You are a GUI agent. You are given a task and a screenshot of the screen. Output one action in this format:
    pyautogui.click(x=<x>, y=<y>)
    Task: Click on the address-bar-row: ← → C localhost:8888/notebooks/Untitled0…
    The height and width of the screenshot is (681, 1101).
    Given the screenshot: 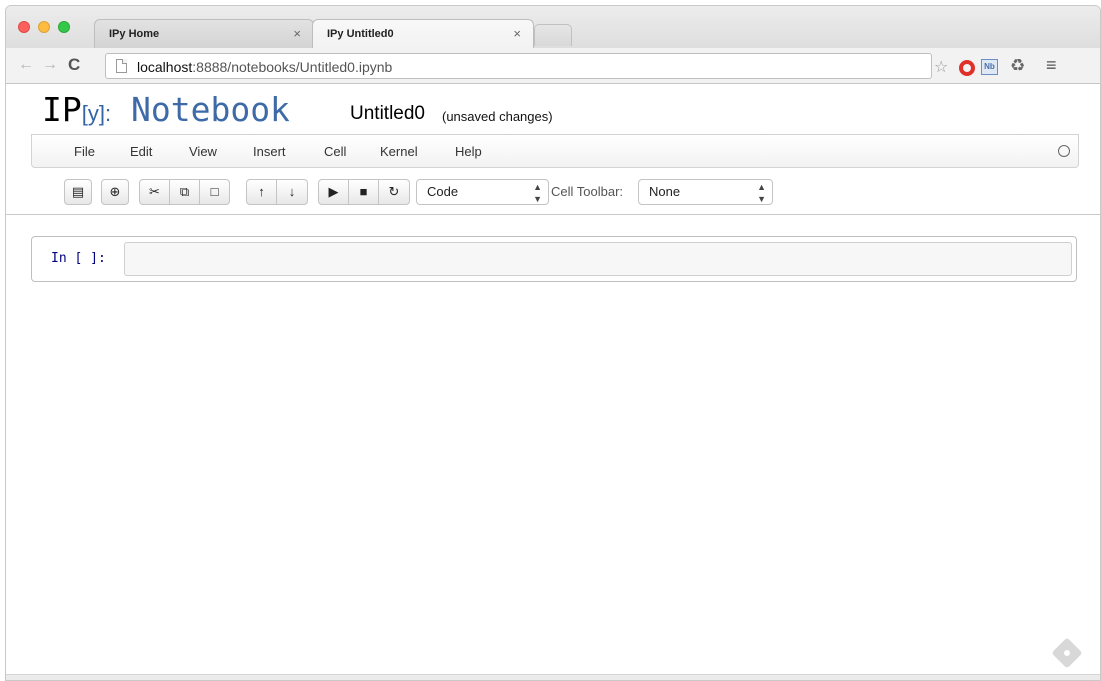 What is the action you would take?
    pyautogui.click(x=553, y=66)
    